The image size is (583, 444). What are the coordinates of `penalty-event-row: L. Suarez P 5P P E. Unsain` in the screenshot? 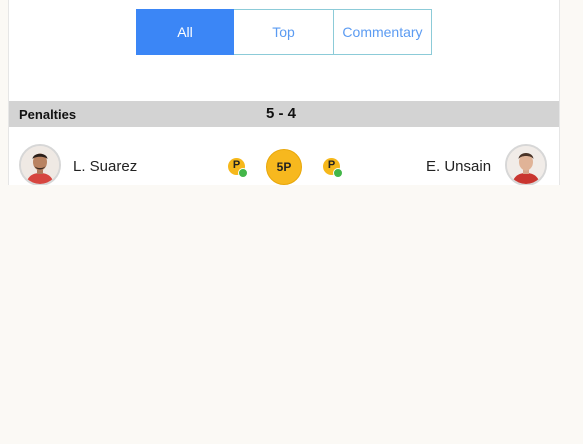 It's located at (284, 164).